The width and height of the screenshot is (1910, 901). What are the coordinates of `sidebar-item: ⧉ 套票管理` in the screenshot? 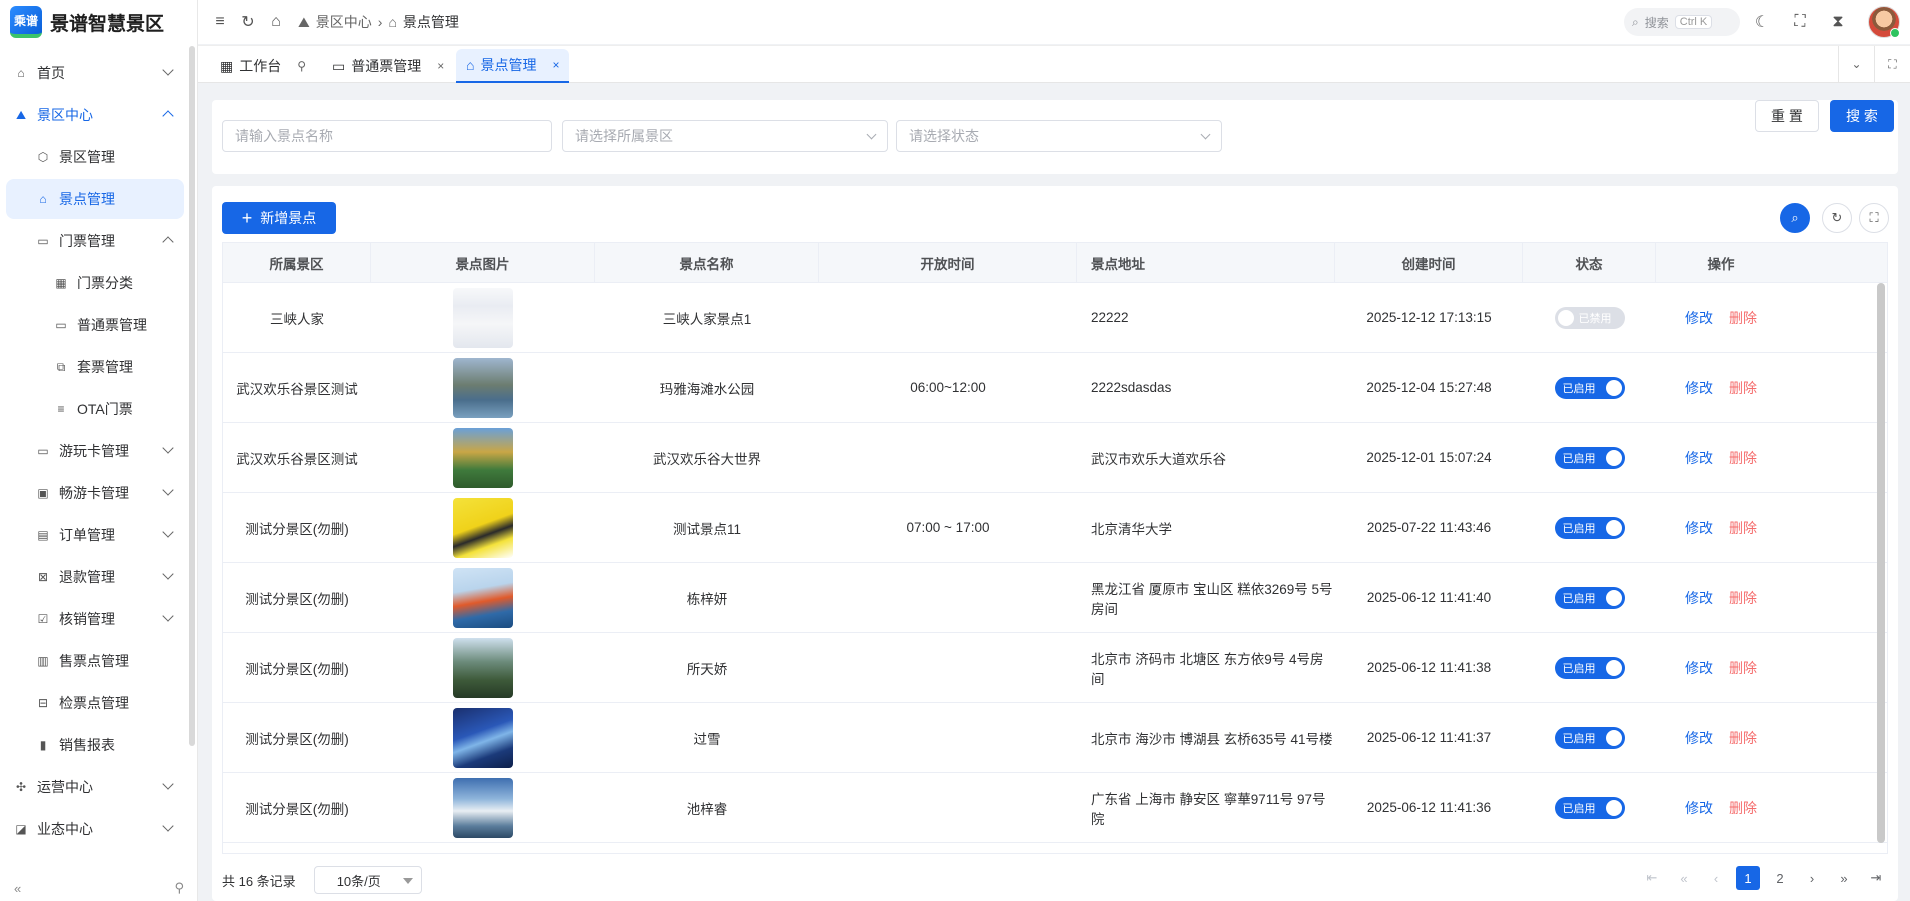 It's located at (95, 367).